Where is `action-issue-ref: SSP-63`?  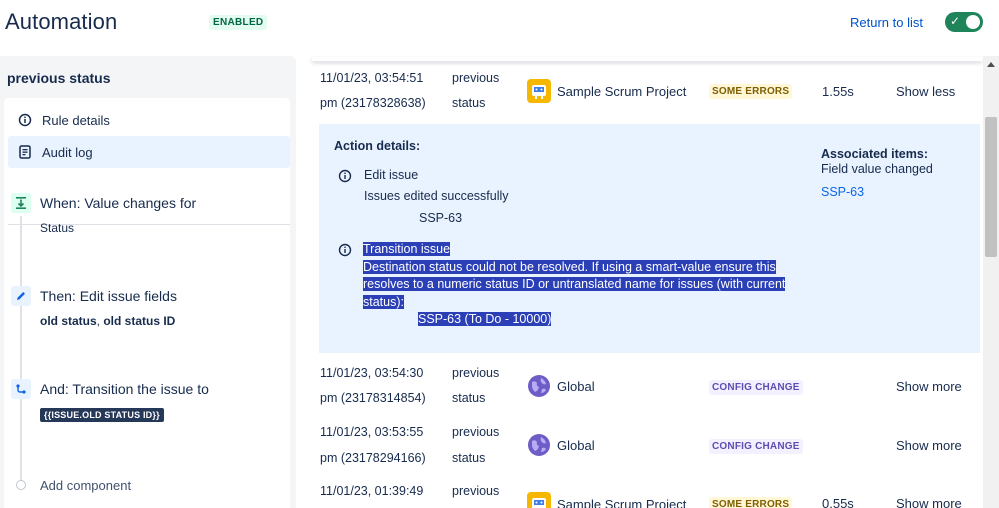 action-issue-ref: SSP-63 is located at coordinates (441, 218).